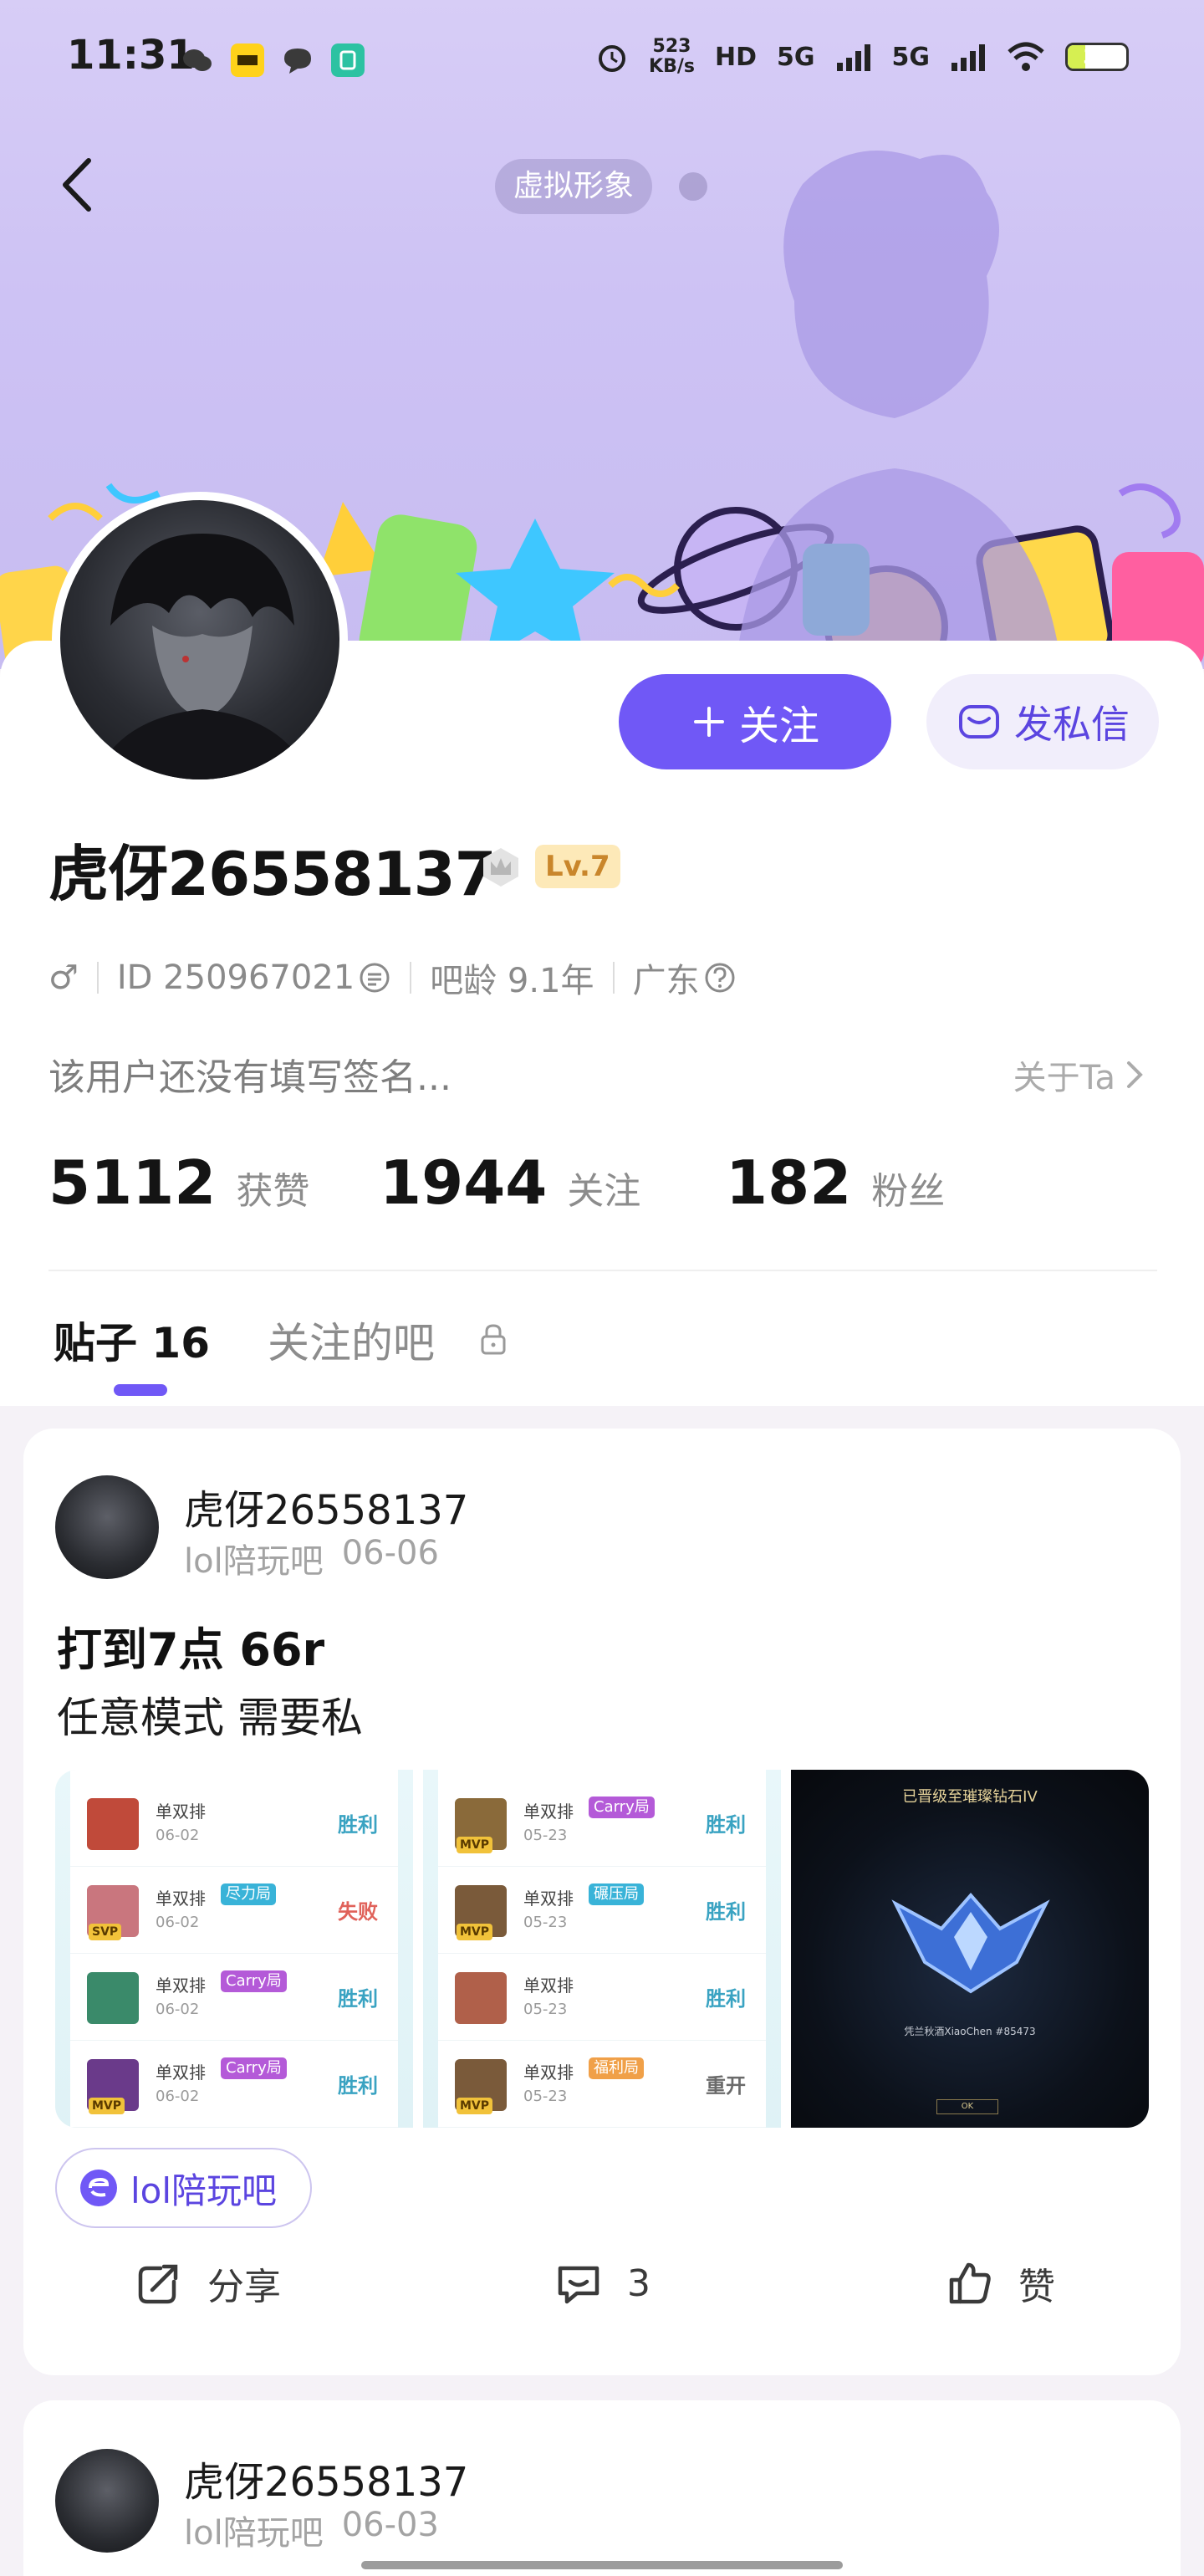 The width and height of the screenshot is (1204, 2576). I want to click on match-row: SVP 单双排 尽力局 06-02 失败, so click(234, 1911).